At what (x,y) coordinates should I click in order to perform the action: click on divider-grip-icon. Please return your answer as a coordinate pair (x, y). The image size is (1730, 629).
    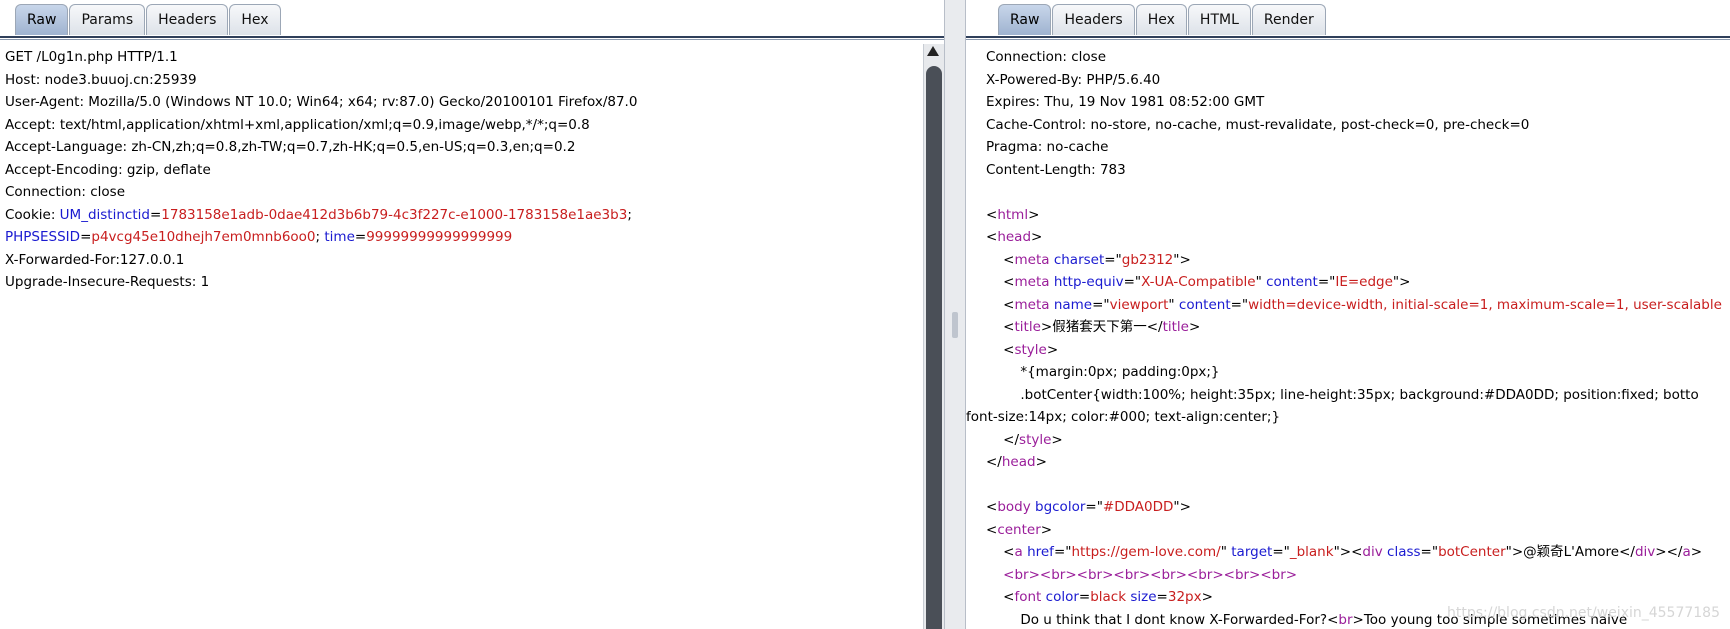
    Looking at the image, I should click on (955, 325).